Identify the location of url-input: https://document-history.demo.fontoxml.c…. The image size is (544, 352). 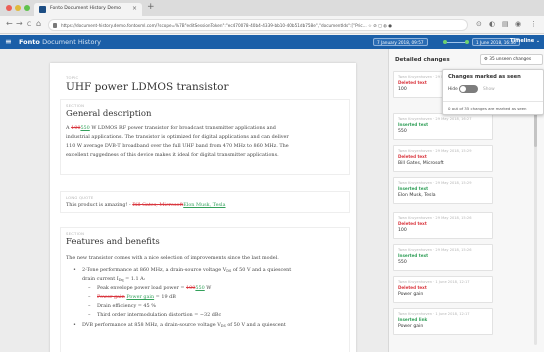
(258, 25).